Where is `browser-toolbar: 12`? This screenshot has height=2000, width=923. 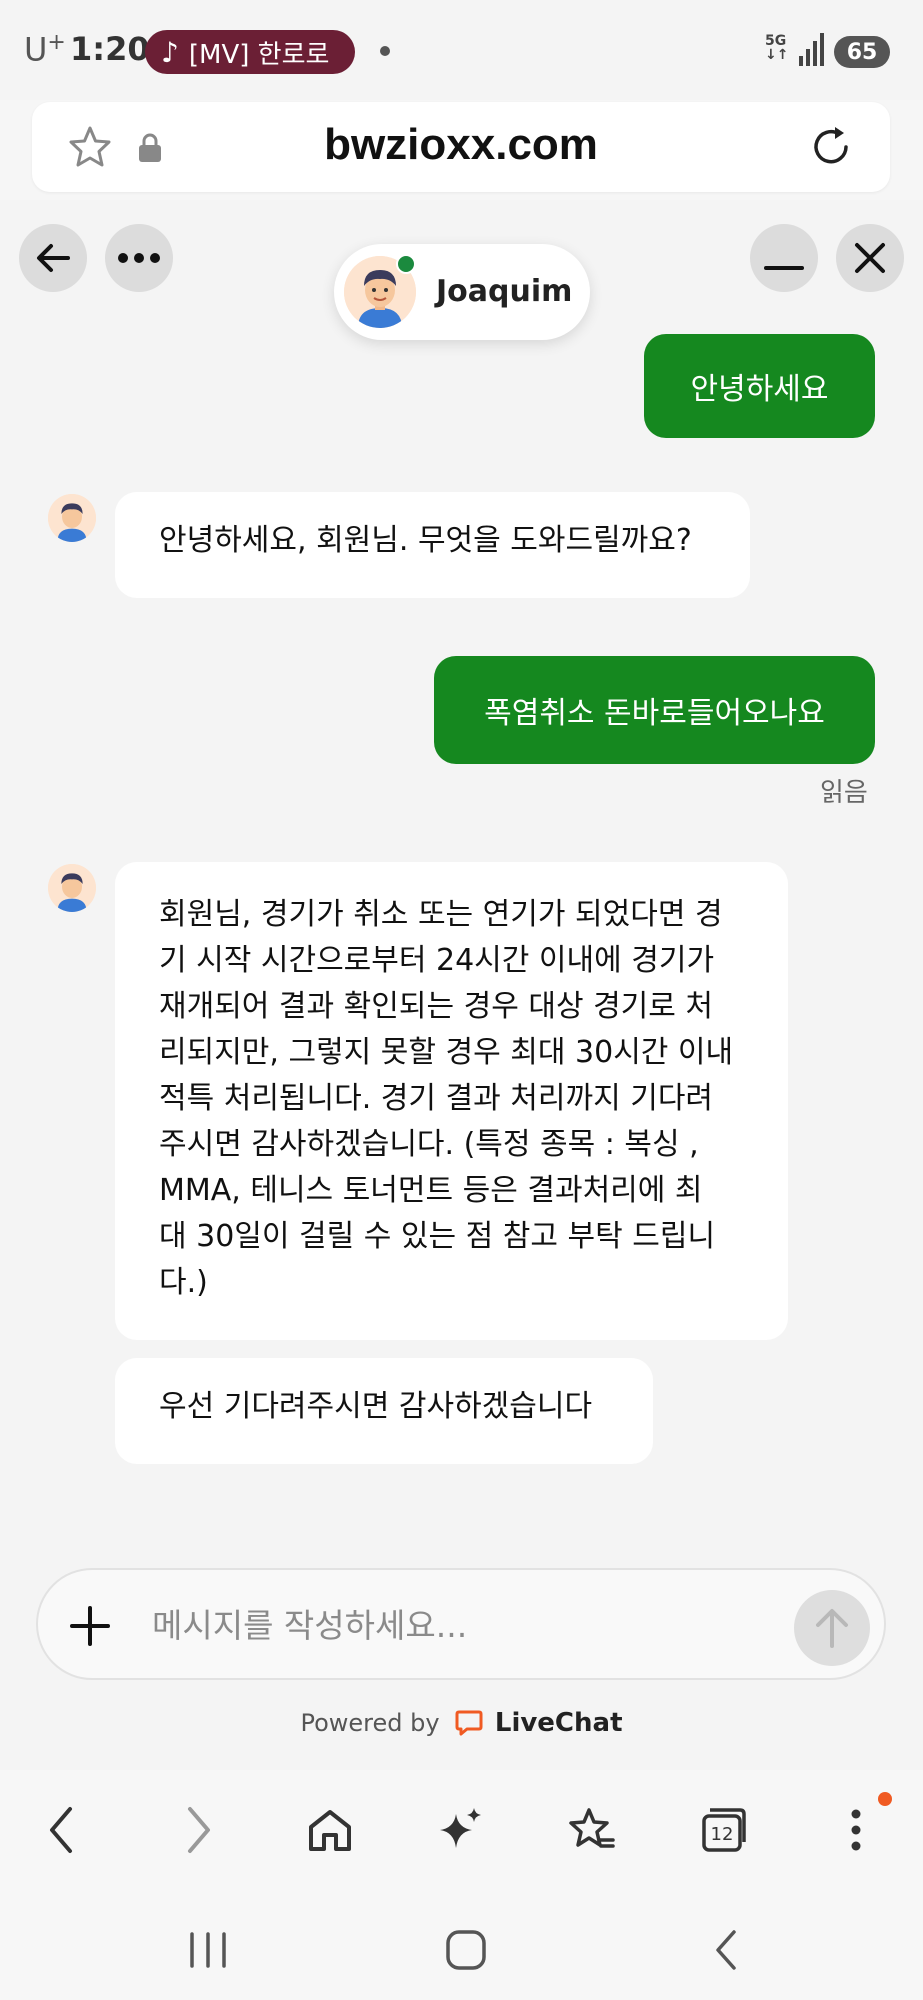 browser-toolbar: 12 is located at coordinates (461, 1830).